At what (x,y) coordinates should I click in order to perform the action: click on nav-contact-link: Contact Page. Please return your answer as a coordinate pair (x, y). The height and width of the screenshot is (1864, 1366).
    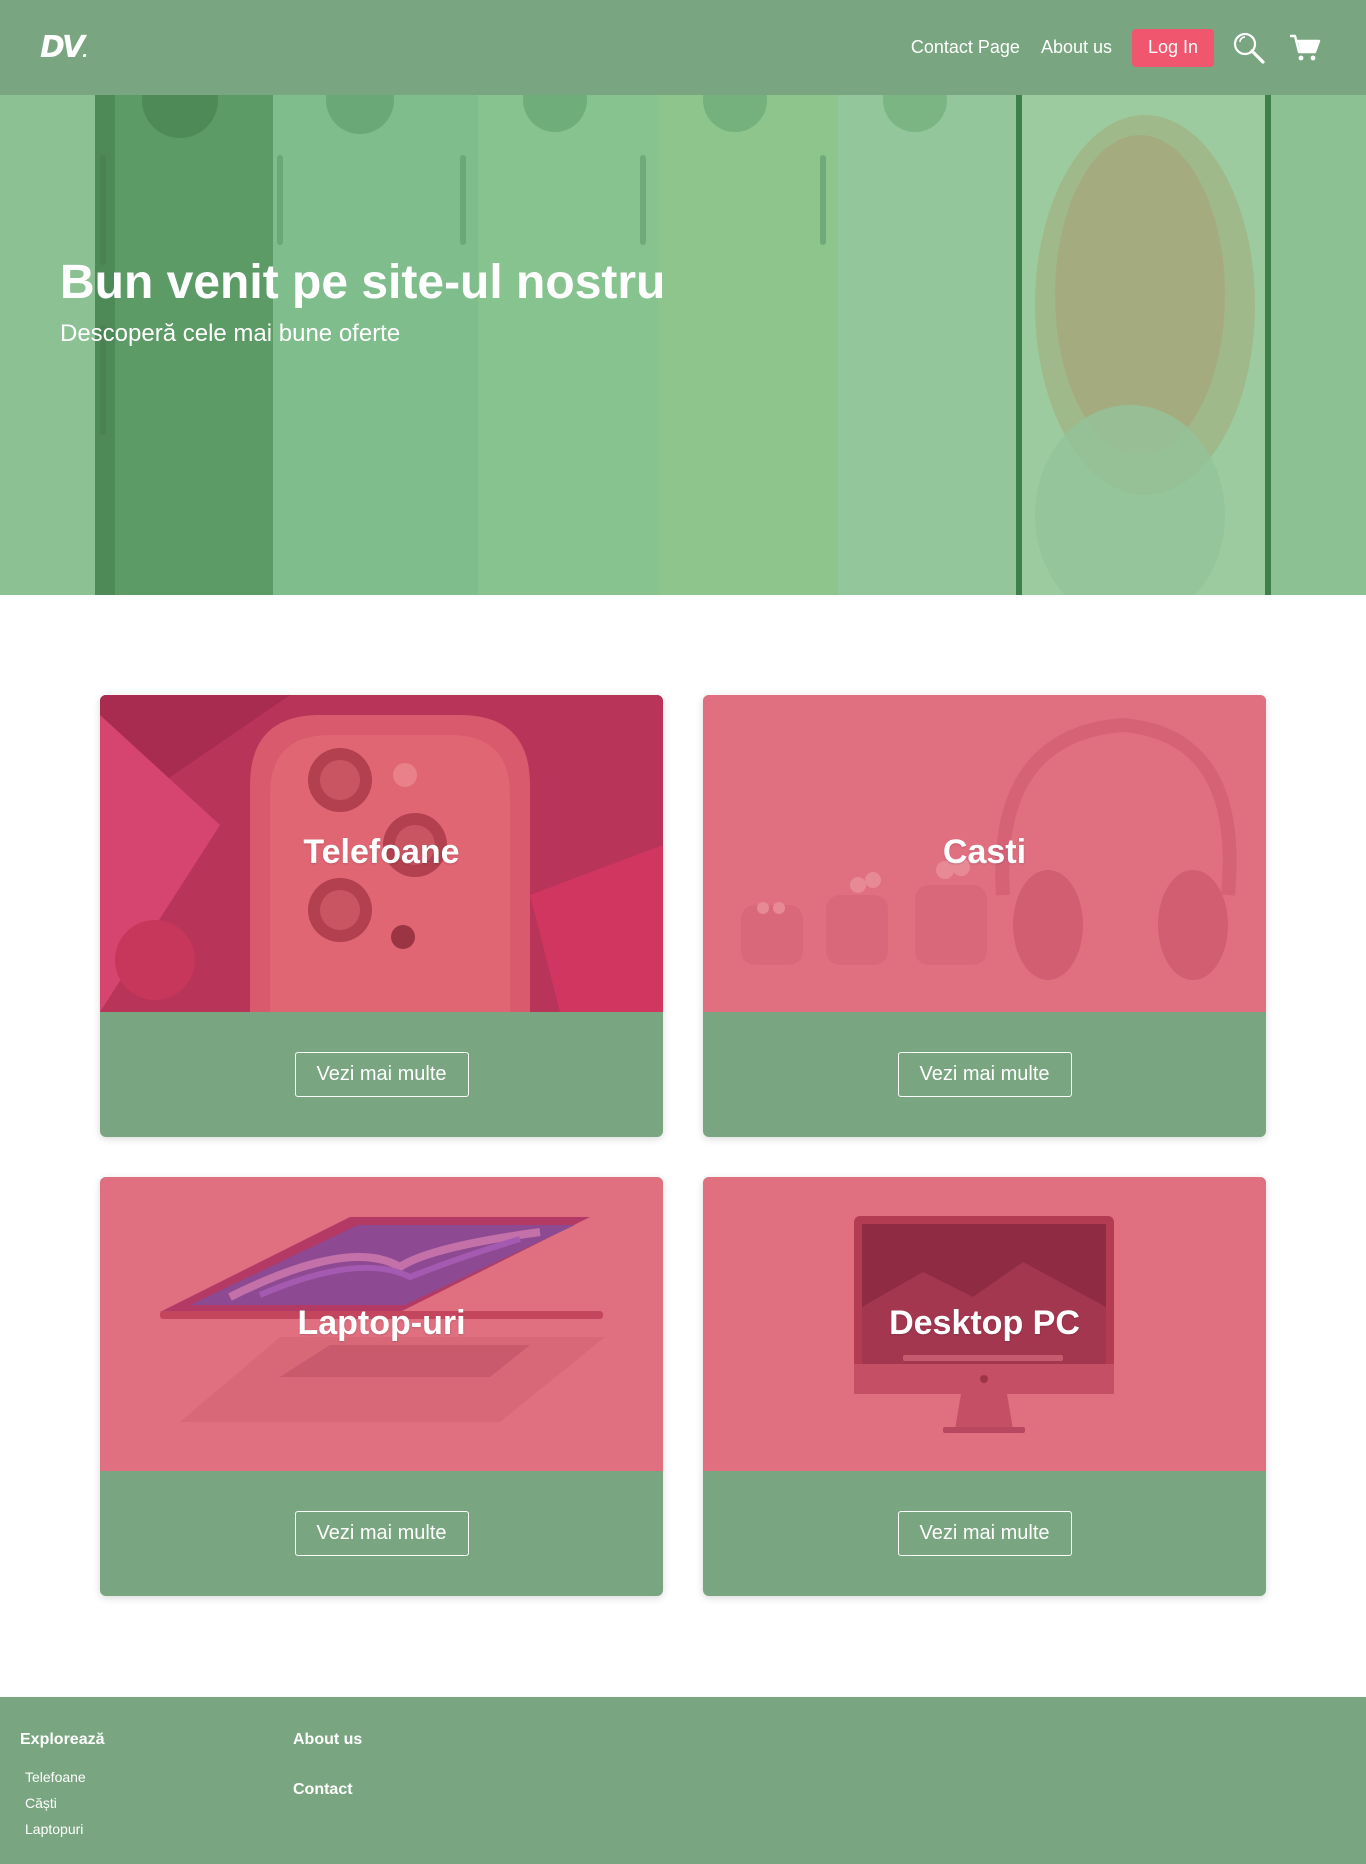
    Looking at the image, I should click on (965, 47).